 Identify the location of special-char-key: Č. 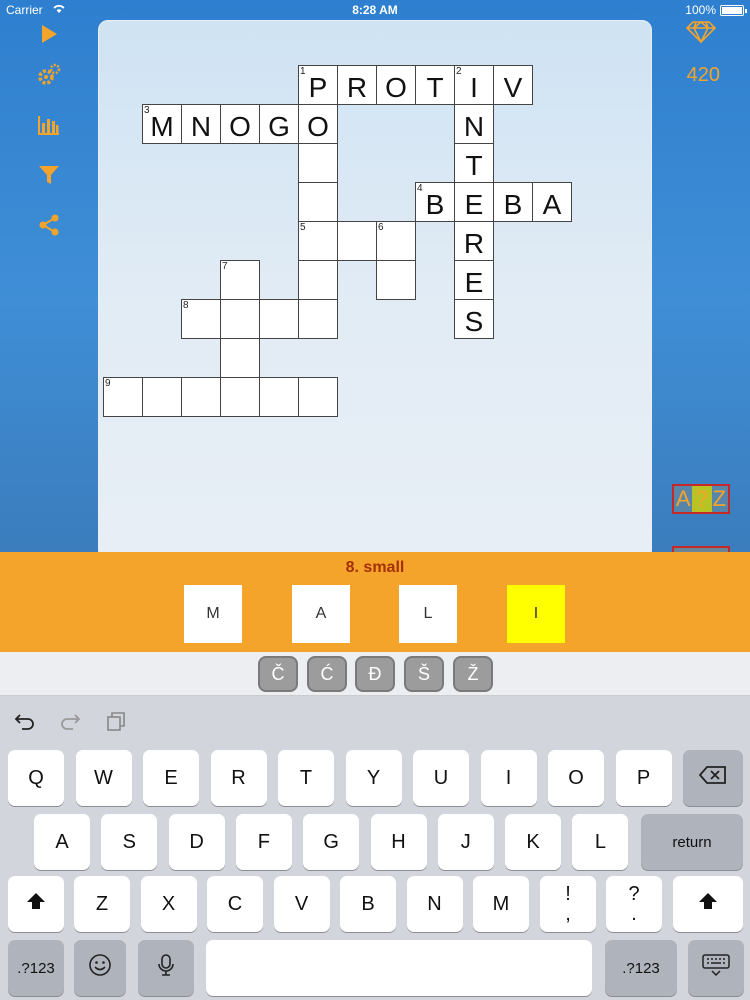
(278, 674).